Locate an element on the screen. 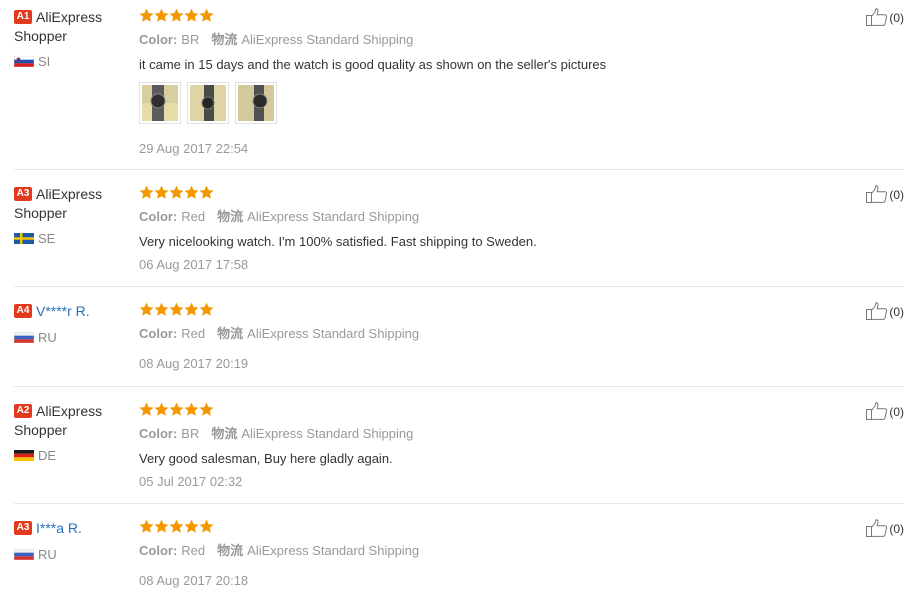 The height and width of the screenshot is (598, 924). buyer-country: DE is located at coordinates (73, 456).